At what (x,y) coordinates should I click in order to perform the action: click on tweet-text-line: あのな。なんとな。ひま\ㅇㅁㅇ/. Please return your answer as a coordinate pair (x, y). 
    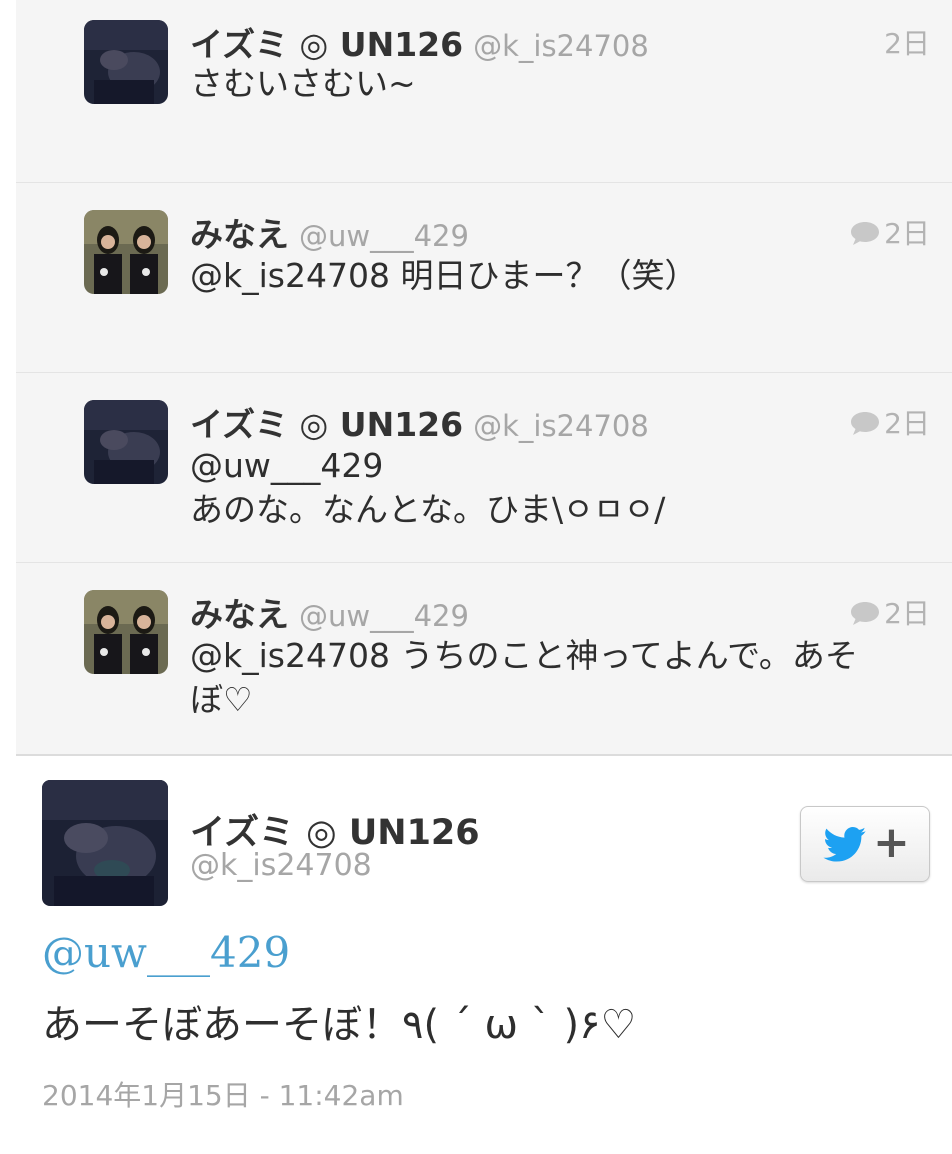
    Looking at the image, I should click on (428, 509).